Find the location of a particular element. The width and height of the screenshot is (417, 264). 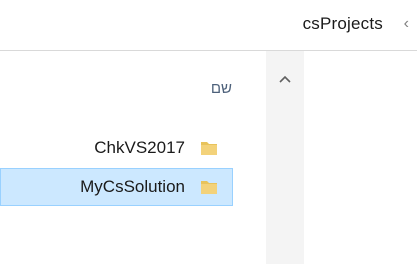

chevron-up-icon is located at coordinates (285, 79).